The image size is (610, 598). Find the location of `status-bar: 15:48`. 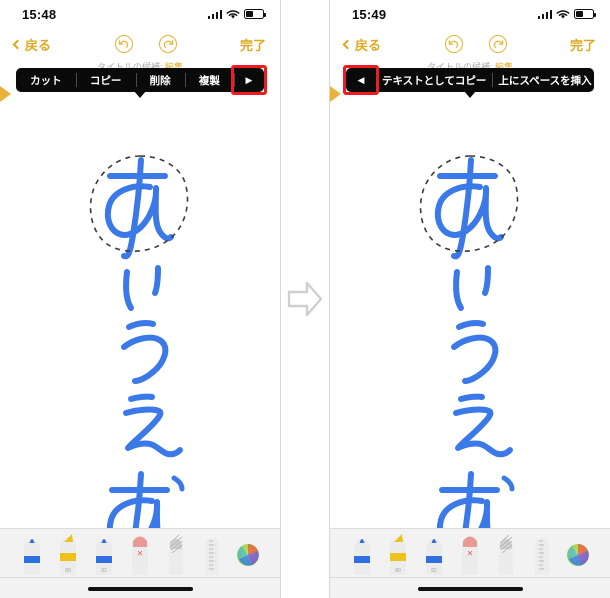

status-bar: 15:48 is located at coordinates (140, 14).